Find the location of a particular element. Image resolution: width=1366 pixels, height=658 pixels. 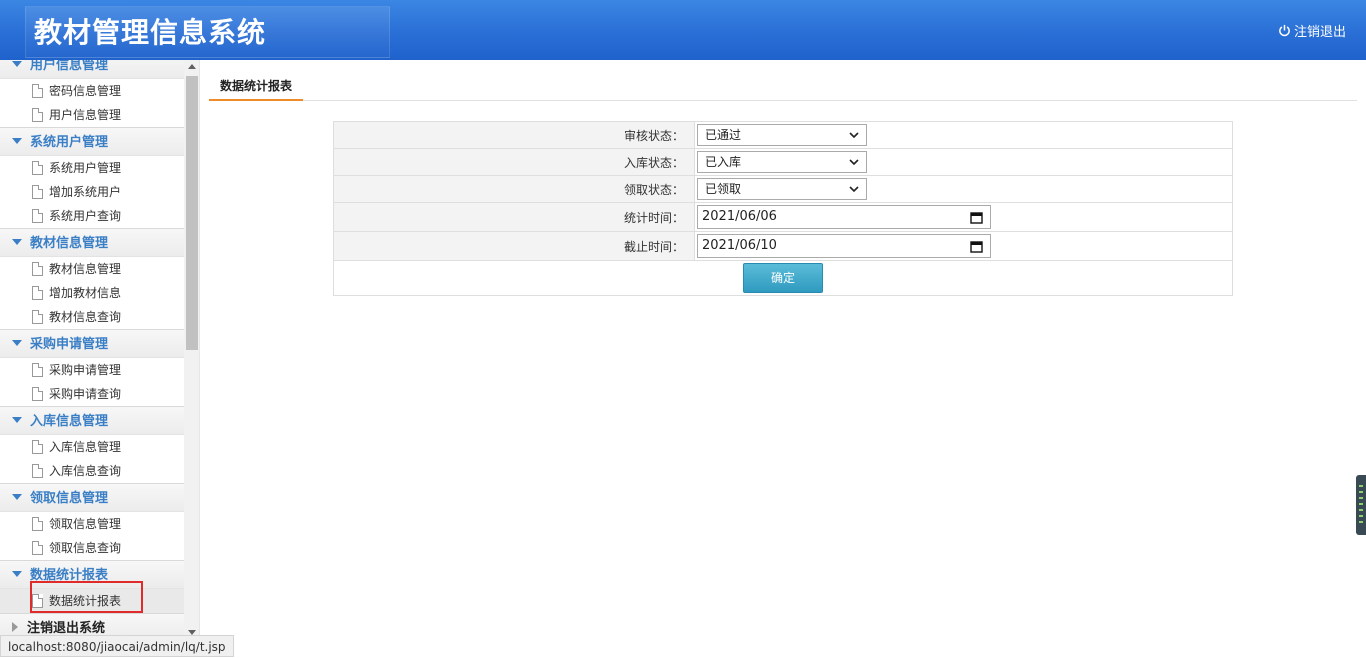

receive-status-label: 领取状态： is located at coordinates (514, 189).